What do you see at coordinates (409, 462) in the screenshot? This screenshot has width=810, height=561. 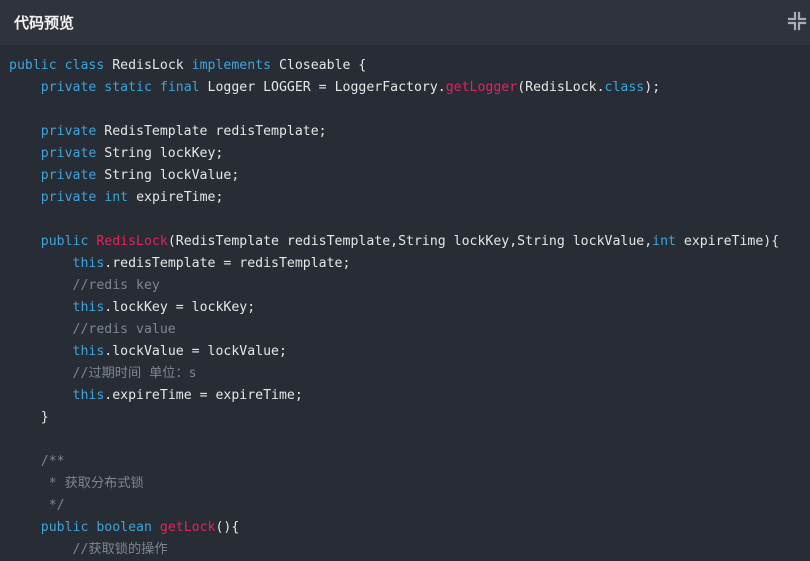 I see `code-line: /**` at bounding box center [409, 462].